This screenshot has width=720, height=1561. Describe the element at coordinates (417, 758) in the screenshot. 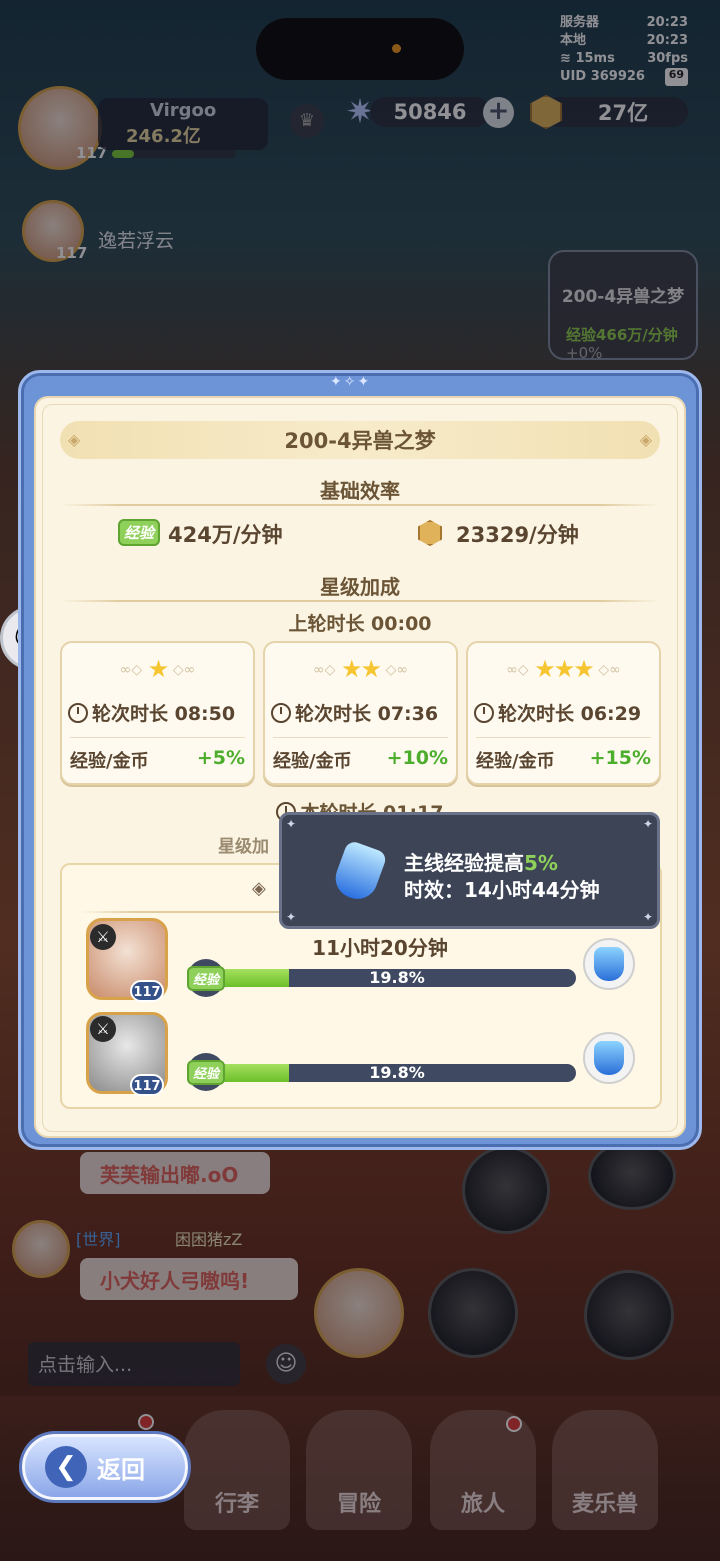

I see `bonus-value: +10%` at that location.